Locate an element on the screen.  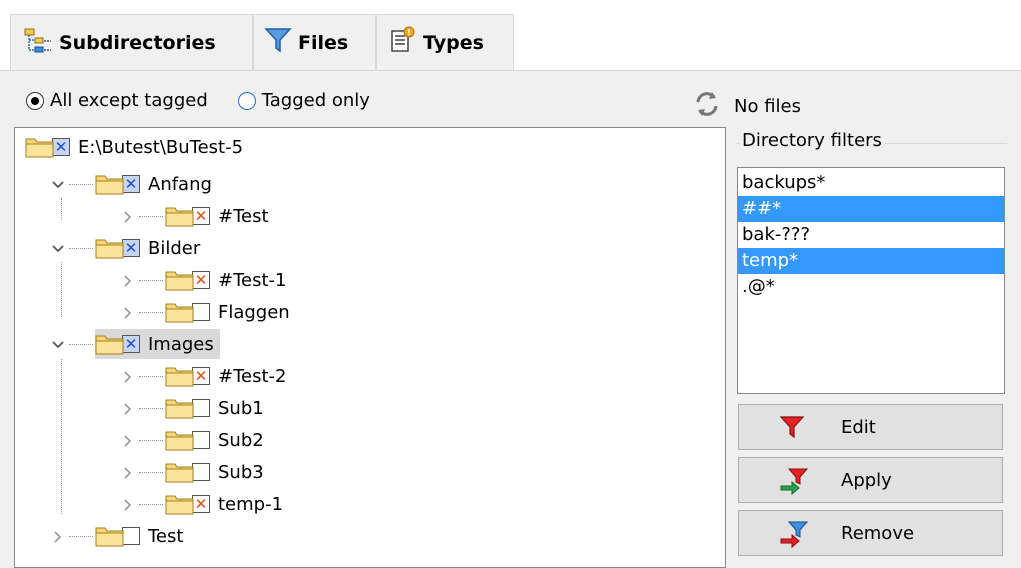
refresh-icon is located at coordinates (707, 106).